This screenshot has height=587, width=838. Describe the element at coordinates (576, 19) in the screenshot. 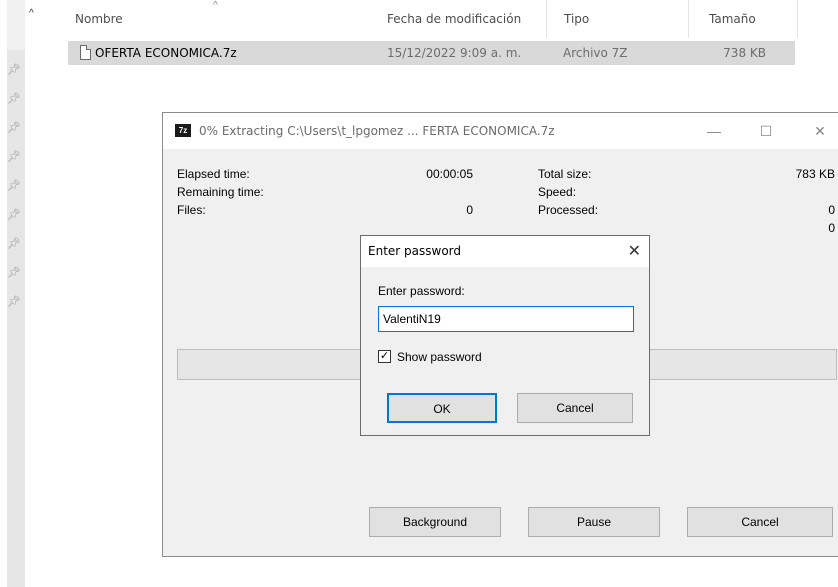

I see `column-header-type: Tipo` at that location.